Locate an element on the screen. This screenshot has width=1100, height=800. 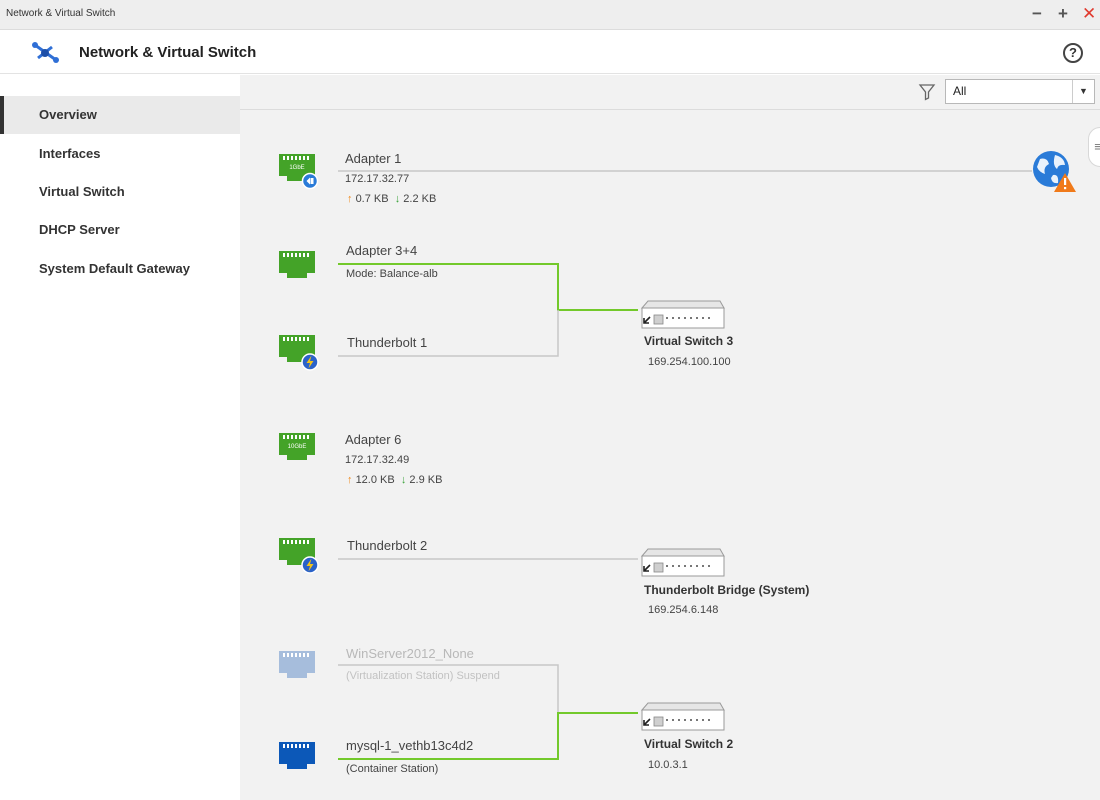
globe-warning-icon is located at coordinates (1055, 171).